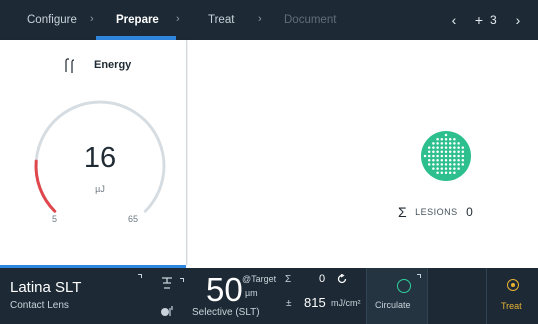 The width and height of the screenshot is (538, 324). I want to click on energy-max: 65, so click(133, 219).